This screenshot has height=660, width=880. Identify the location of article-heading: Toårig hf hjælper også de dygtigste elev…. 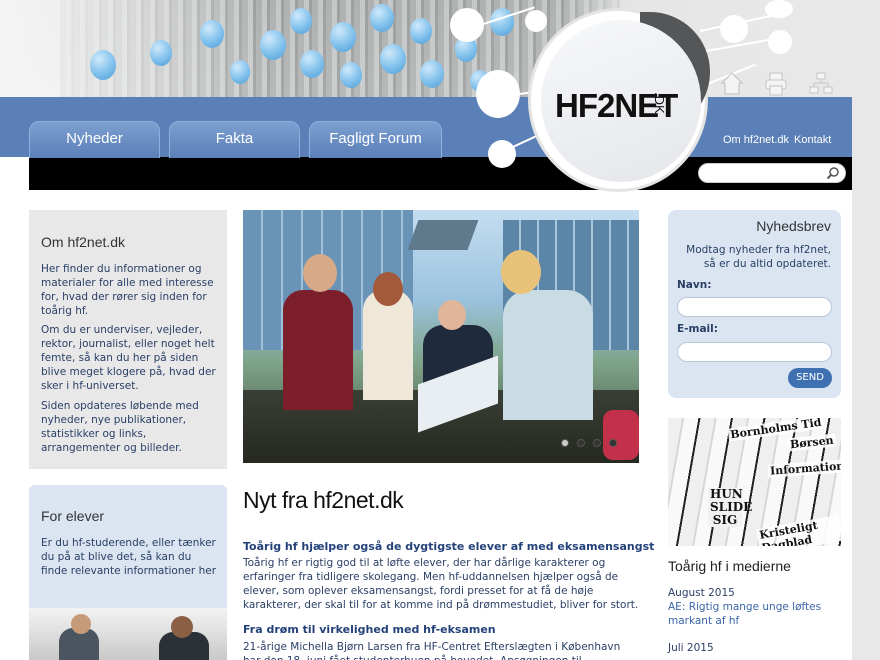
(448, 546).